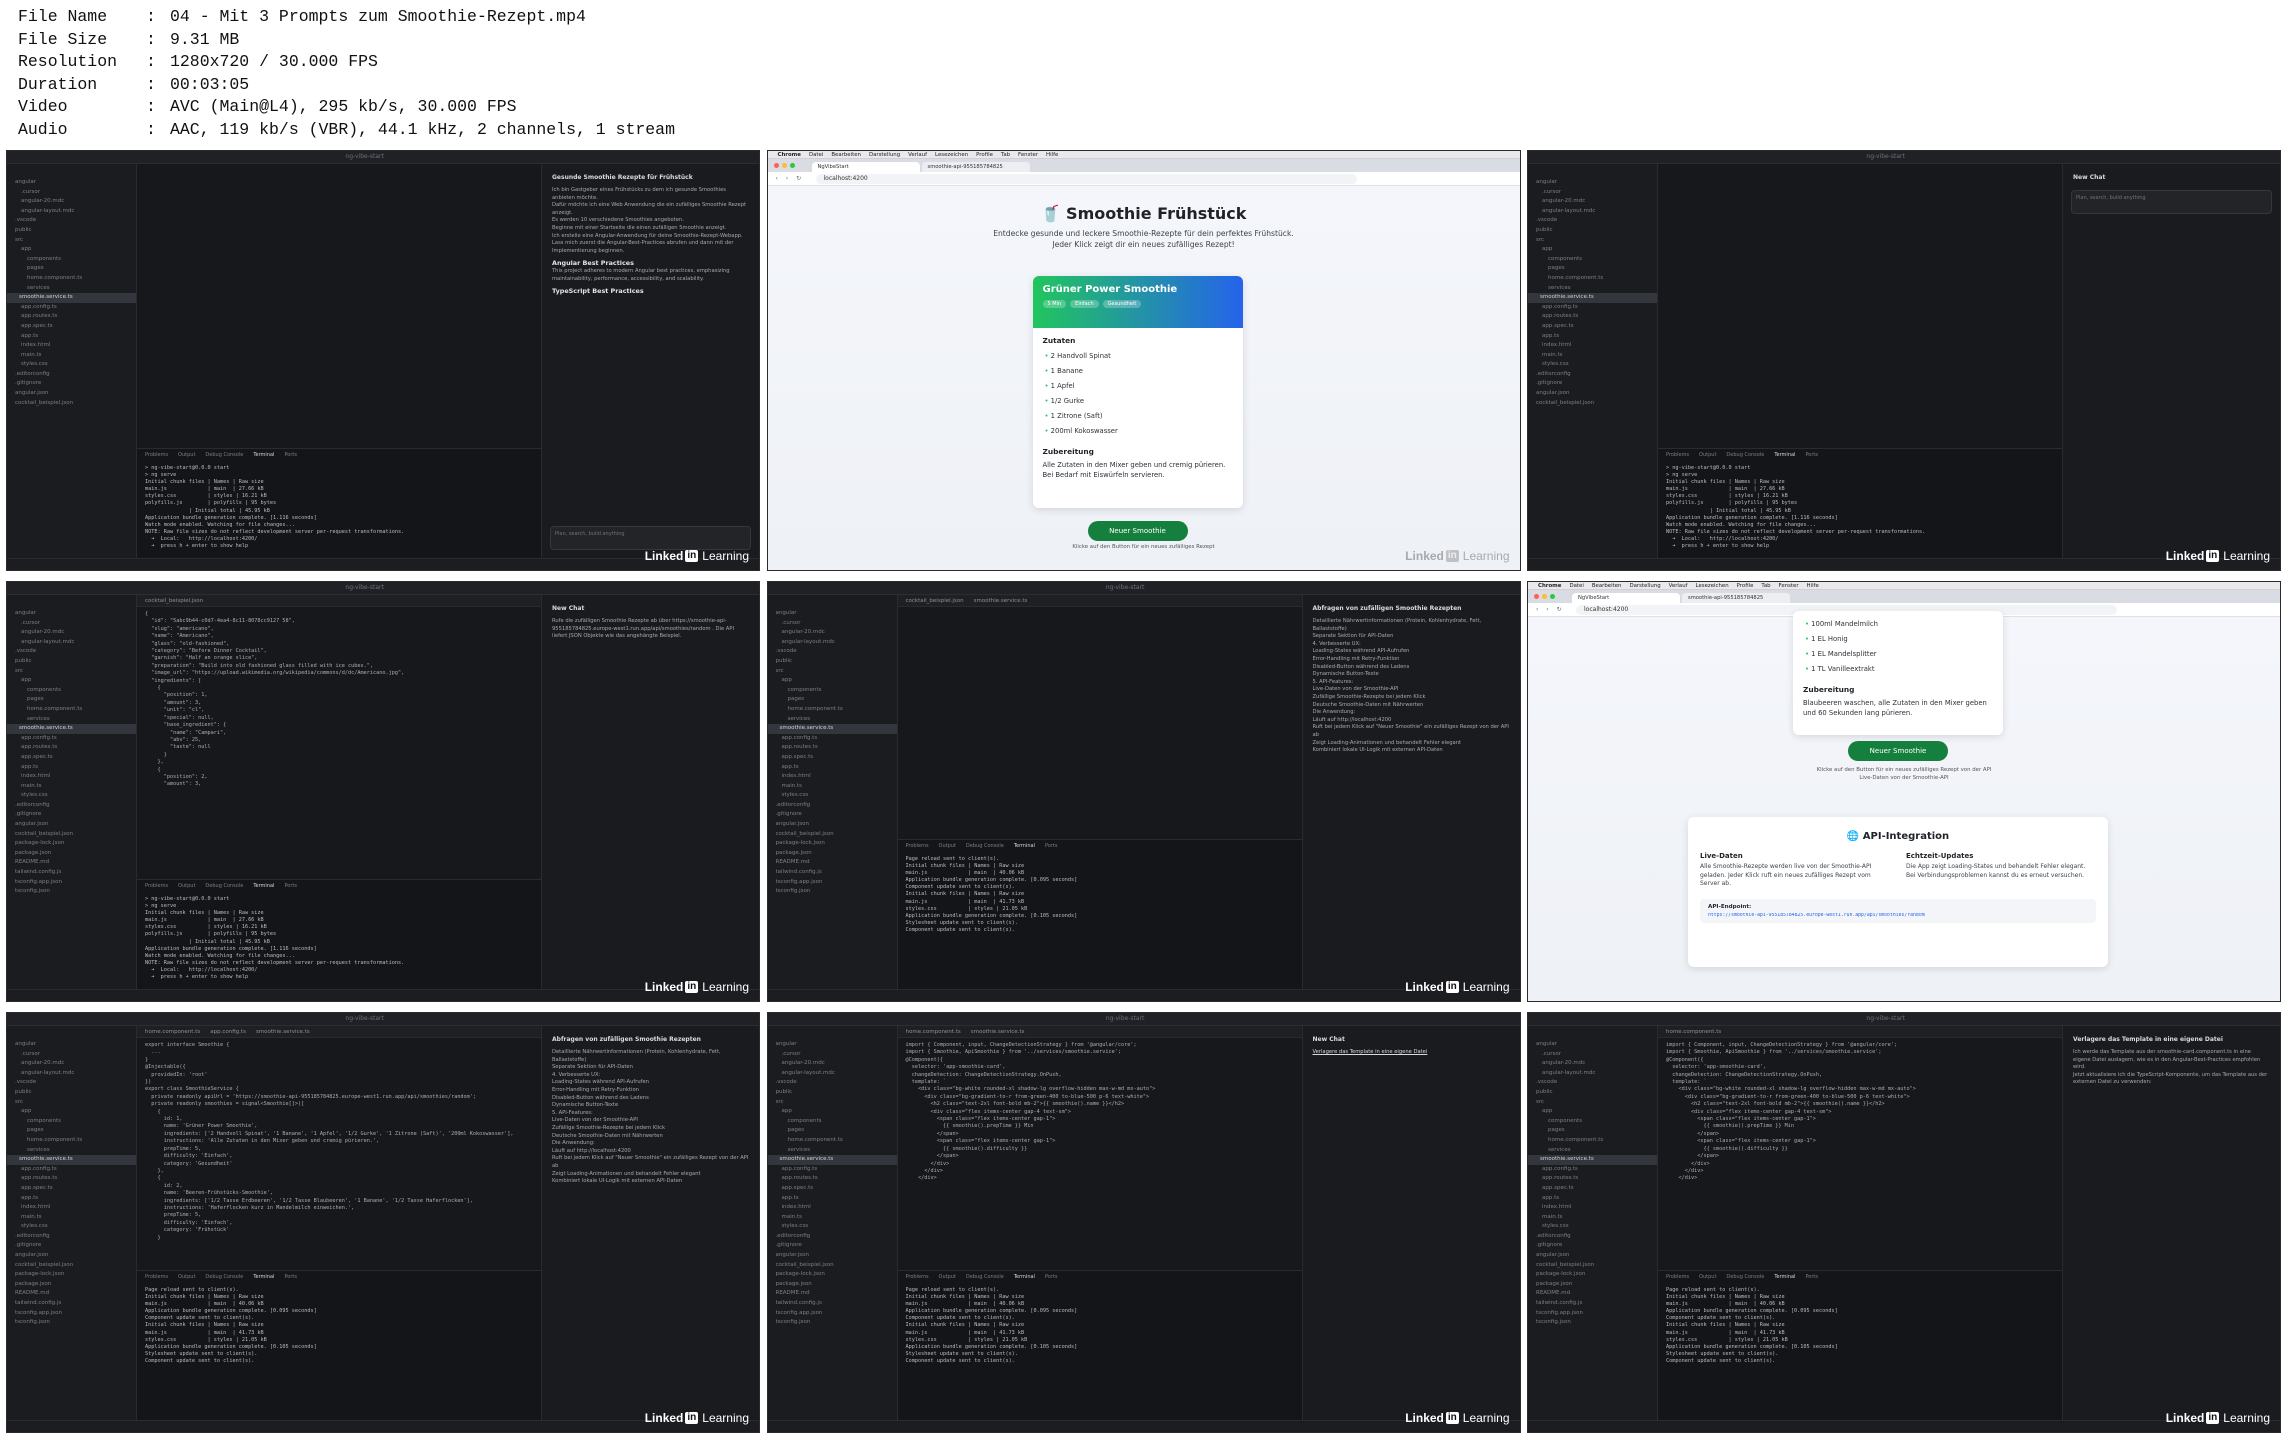 The height and width of the screenshot is (1439, 2287). Describe the element at coordinates (75, 633) in the screenshot. I see `tree-item: angular-20.mdc` at that location.